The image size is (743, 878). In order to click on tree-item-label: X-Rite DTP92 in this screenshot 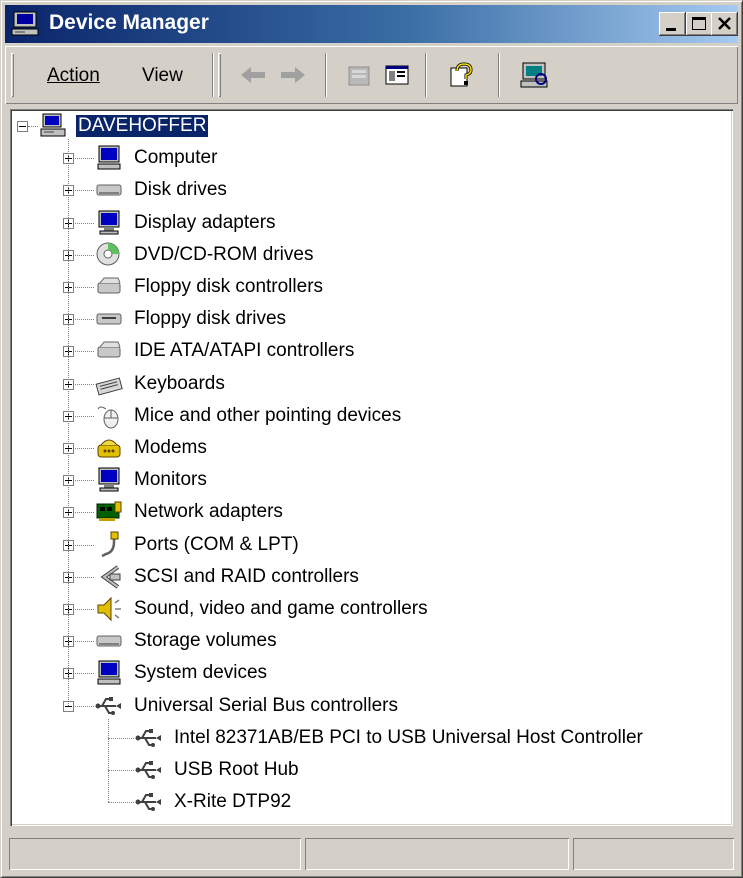, I will do `click(233, 802)`.